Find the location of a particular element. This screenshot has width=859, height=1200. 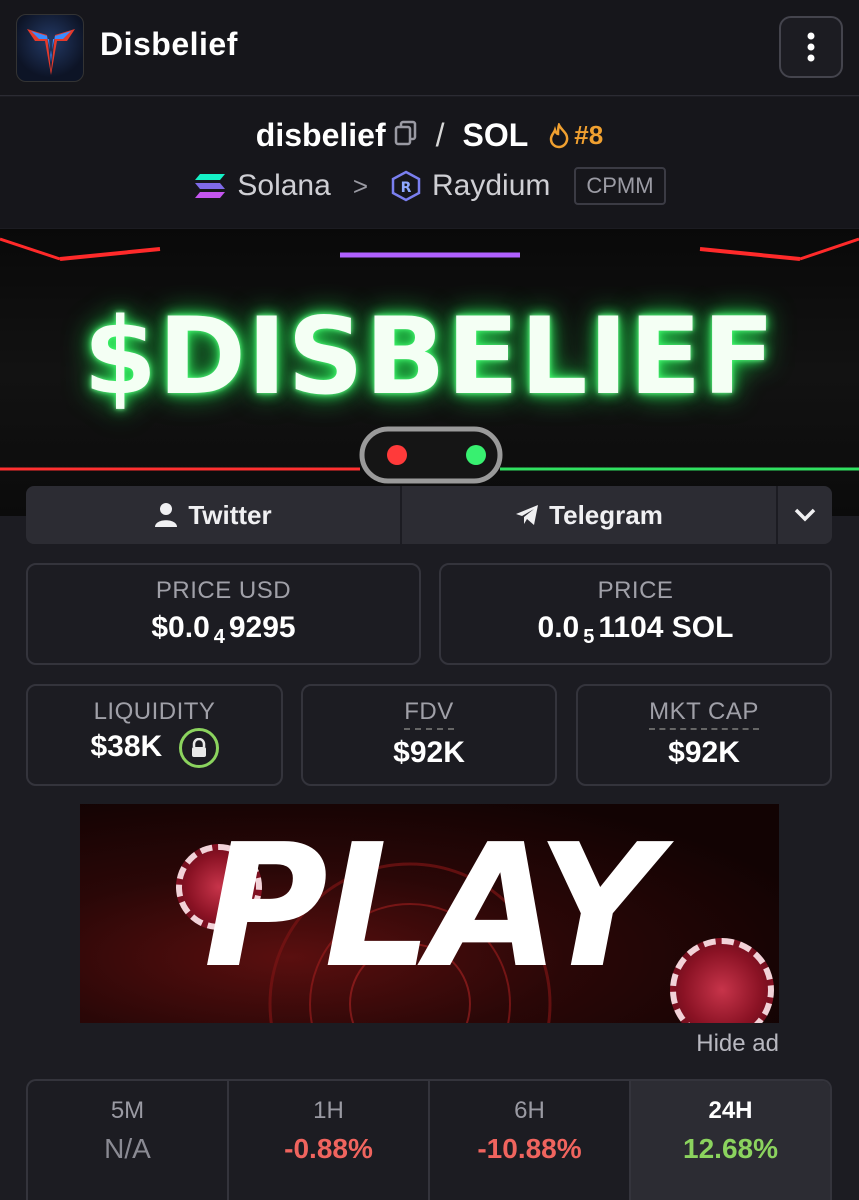

change-value: 12.68% is located at coordinates (730, 1148).